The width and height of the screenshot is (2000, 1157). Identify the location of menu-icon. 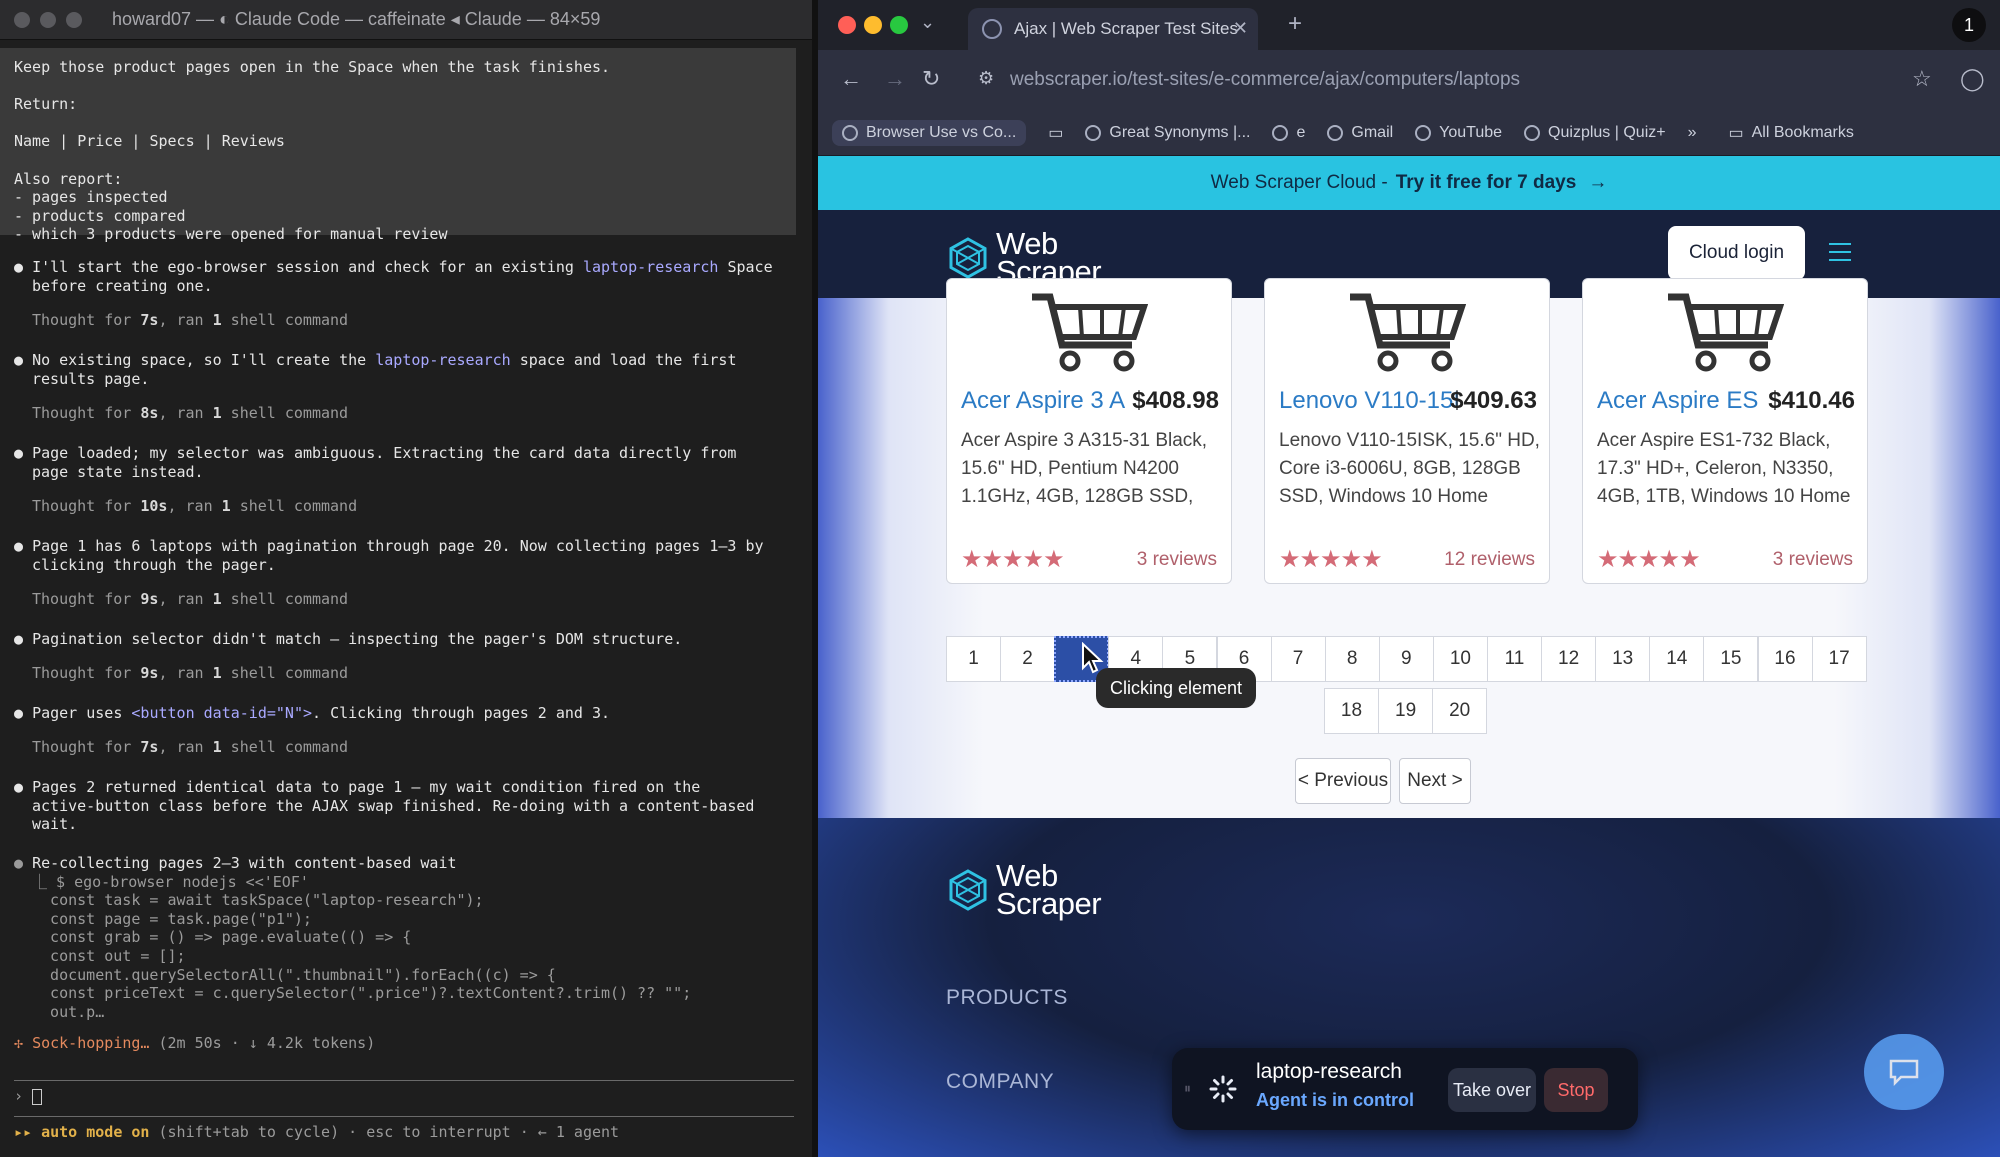
(1840, 252).